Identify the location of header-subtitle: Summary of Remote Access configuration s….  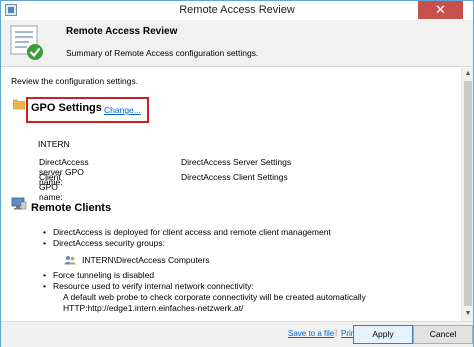
(162, 53).